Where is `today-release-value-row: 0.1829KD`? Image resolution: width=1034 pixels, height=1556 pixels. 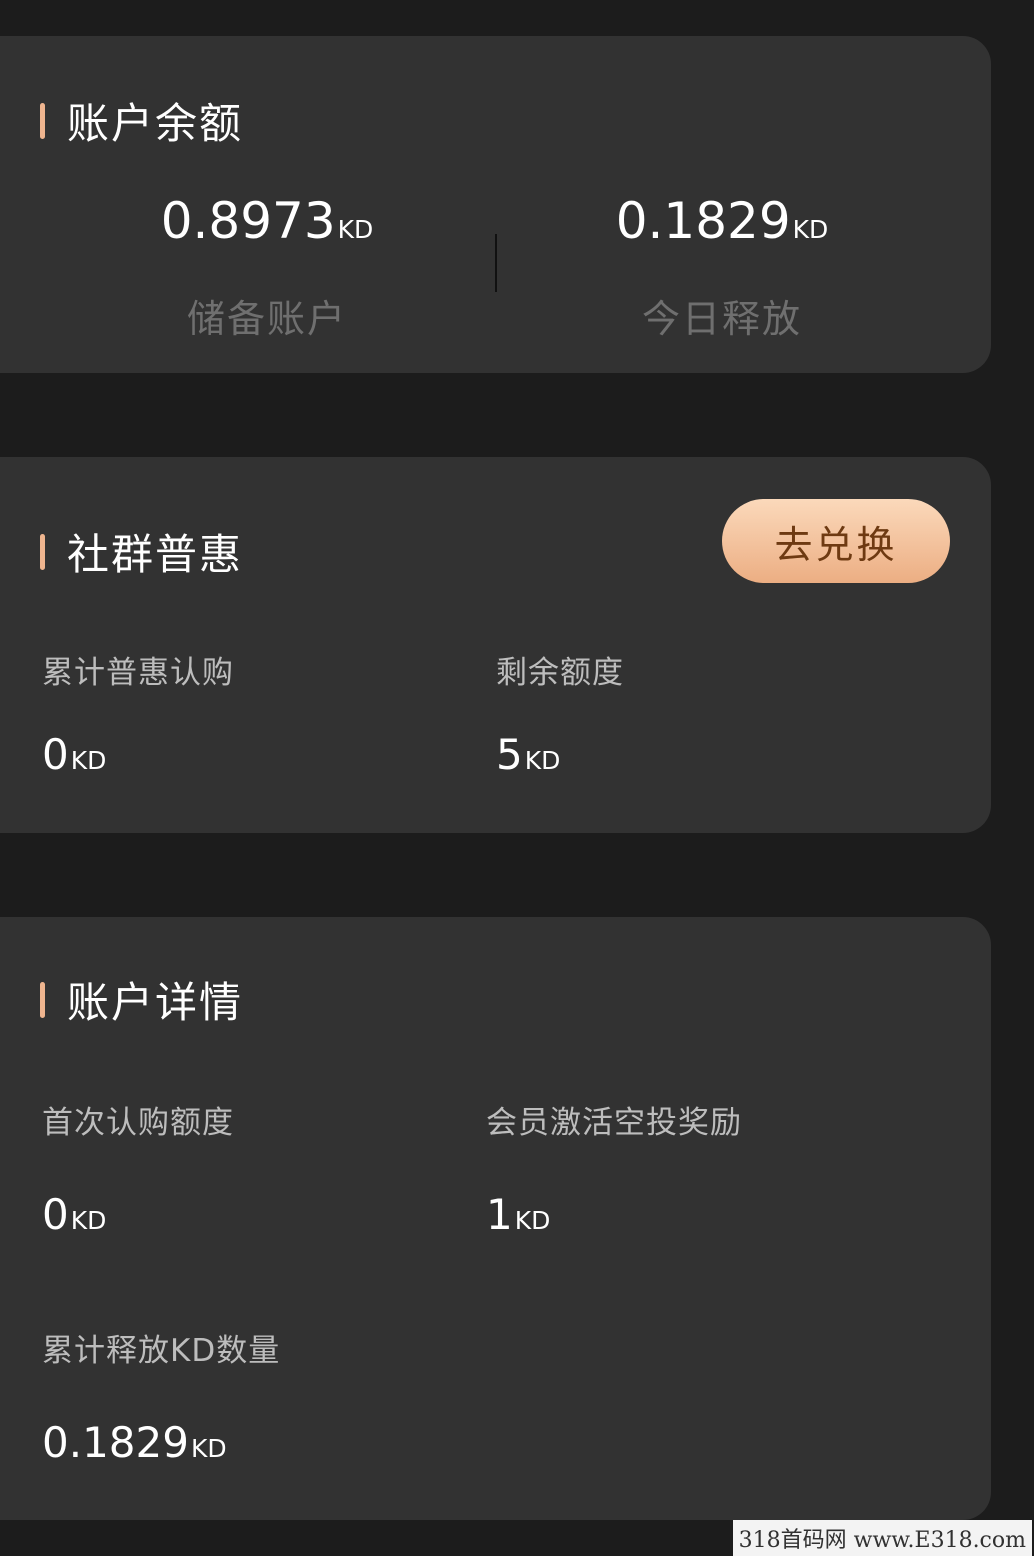
today-release-value-row: 0.1829KD is located at coordinates (722, 221).